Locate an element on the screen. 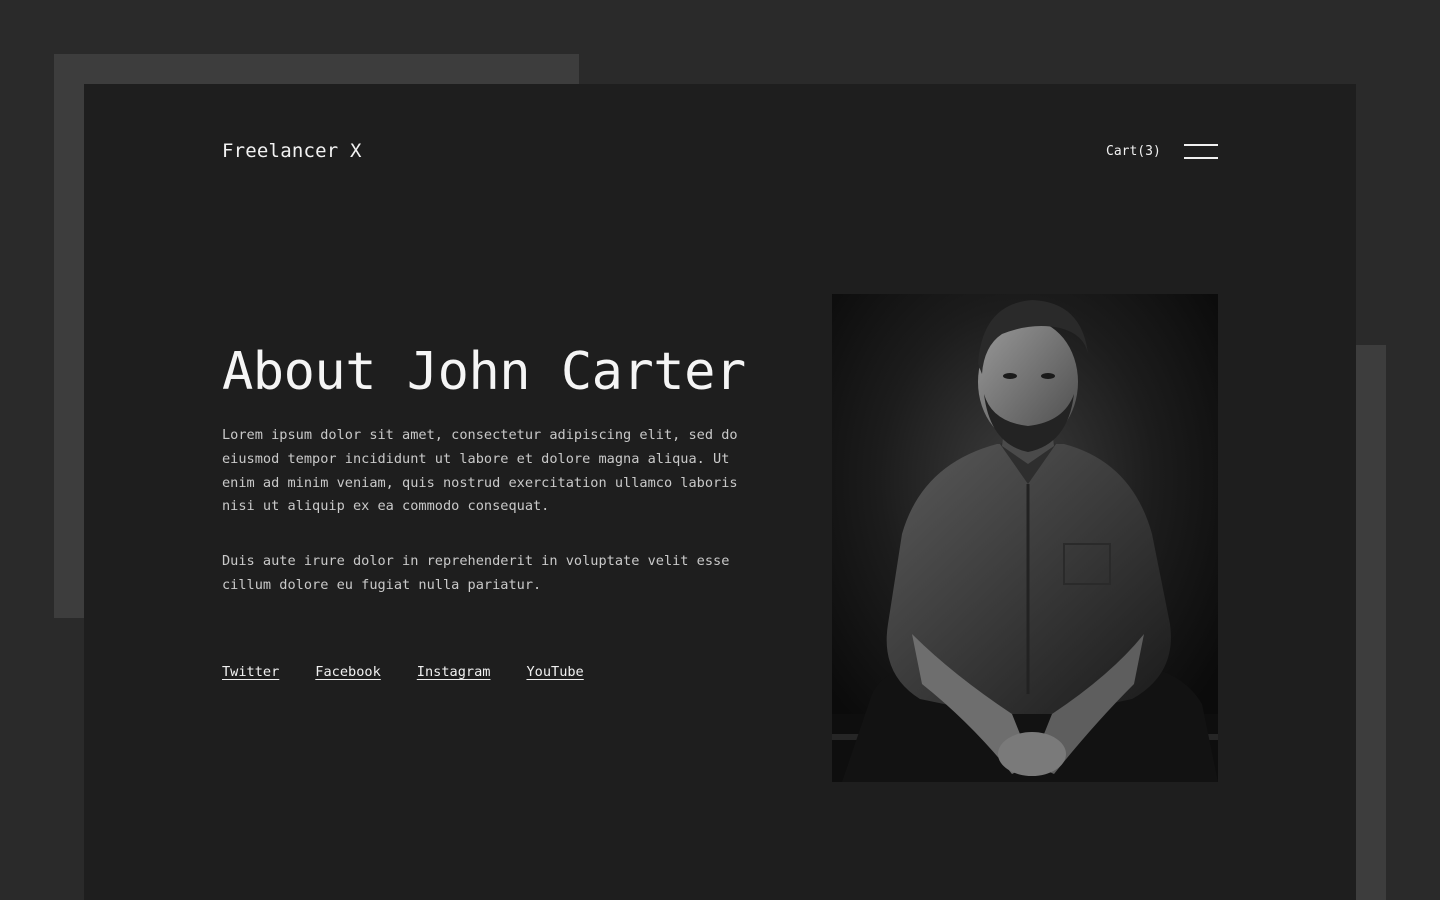  decorative-panel-right is located at coordinates (1371, 622).